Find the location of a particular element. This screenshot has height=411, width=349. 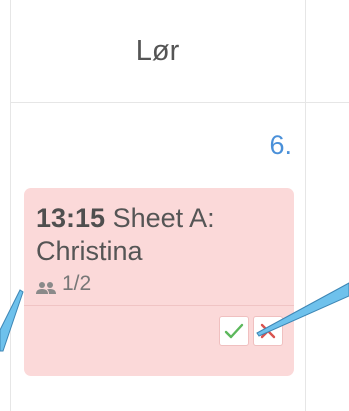

people-icon is located at coordinates (46, 285).